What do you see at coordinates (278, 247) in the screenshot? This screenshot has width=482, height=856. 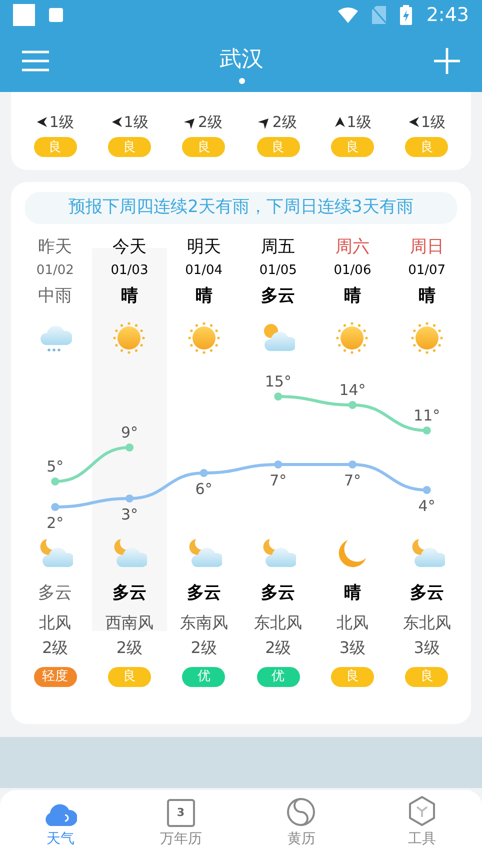 I see `day-name: 周五` at bounding box center [278, 247].